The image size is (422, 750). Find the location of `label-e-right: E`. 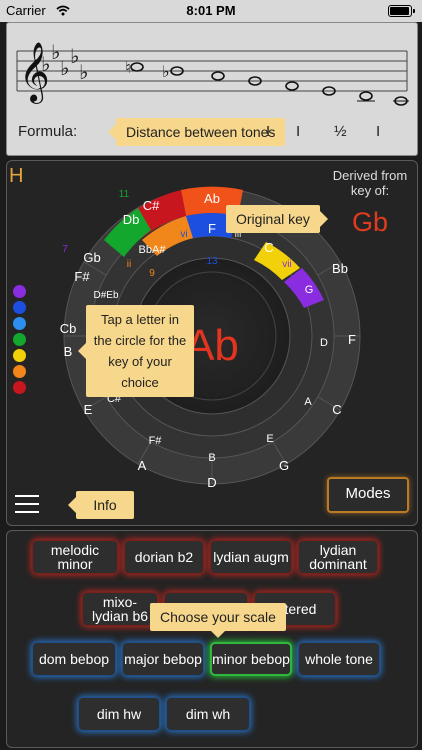

label-e-right: E is located at coordinates (269, 439).